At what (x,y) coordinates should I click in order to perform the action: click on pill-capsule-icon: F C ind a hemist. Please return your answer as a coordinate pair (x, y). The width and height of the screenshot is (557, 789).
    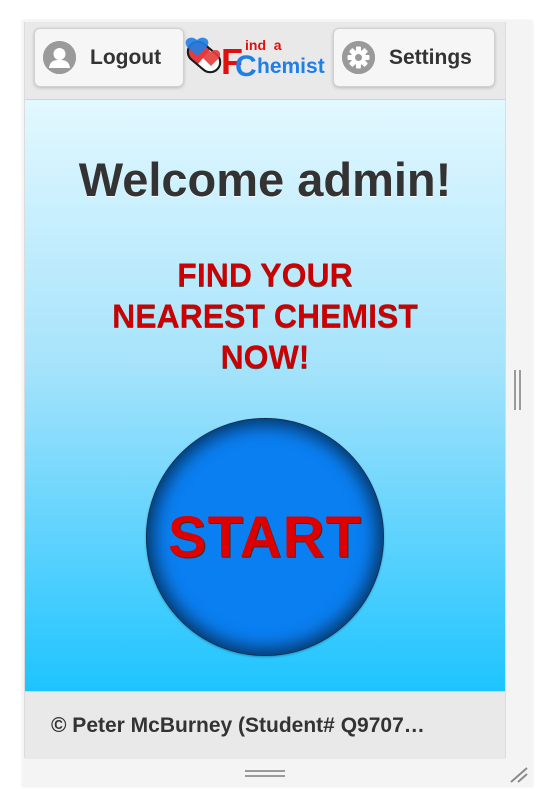
    Looking at the image, I should click on (255, 60).